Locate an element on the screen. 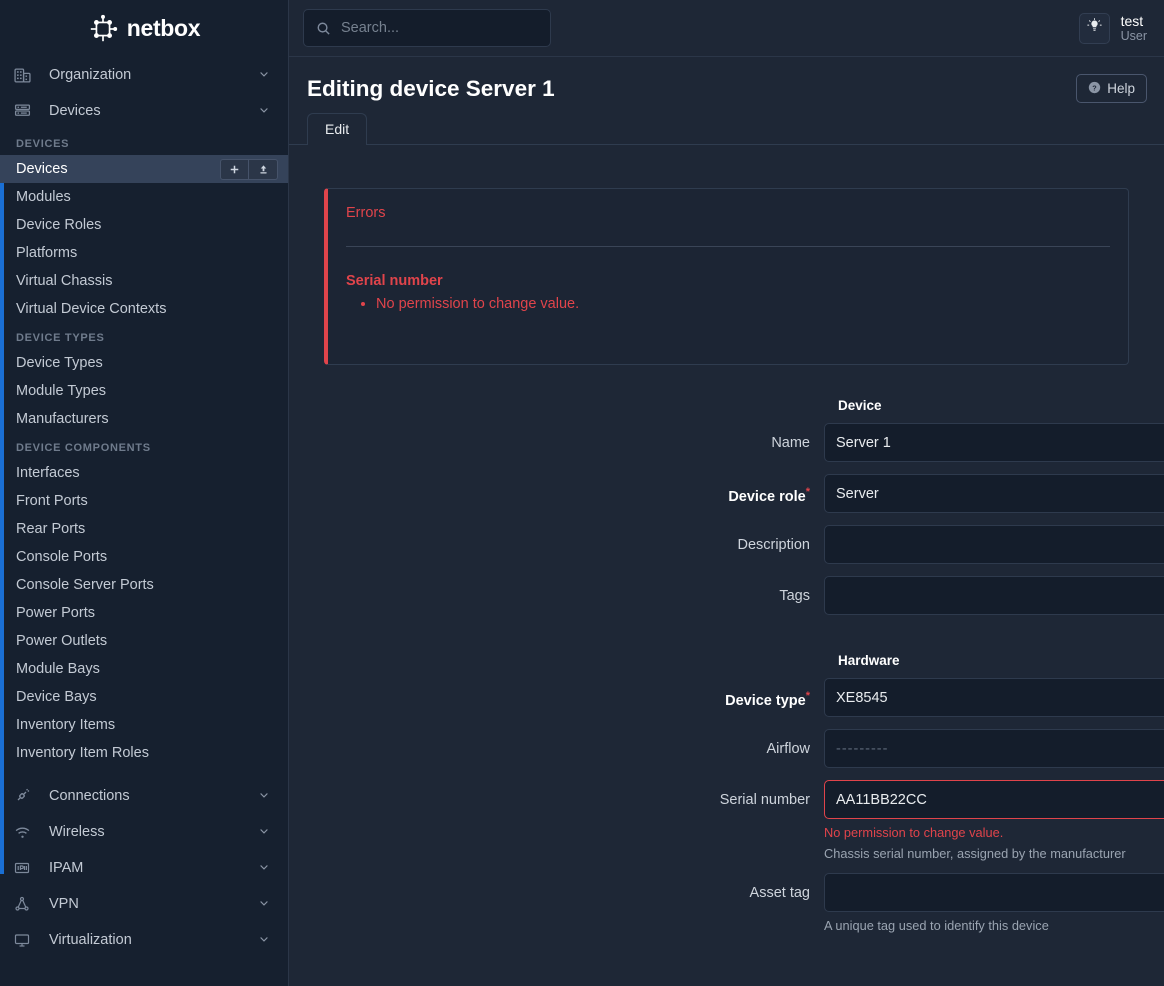 The width and height of the screenshot is (1164, 986). serial-number-error: No permission to change value. is located at coordinates (914, 832).